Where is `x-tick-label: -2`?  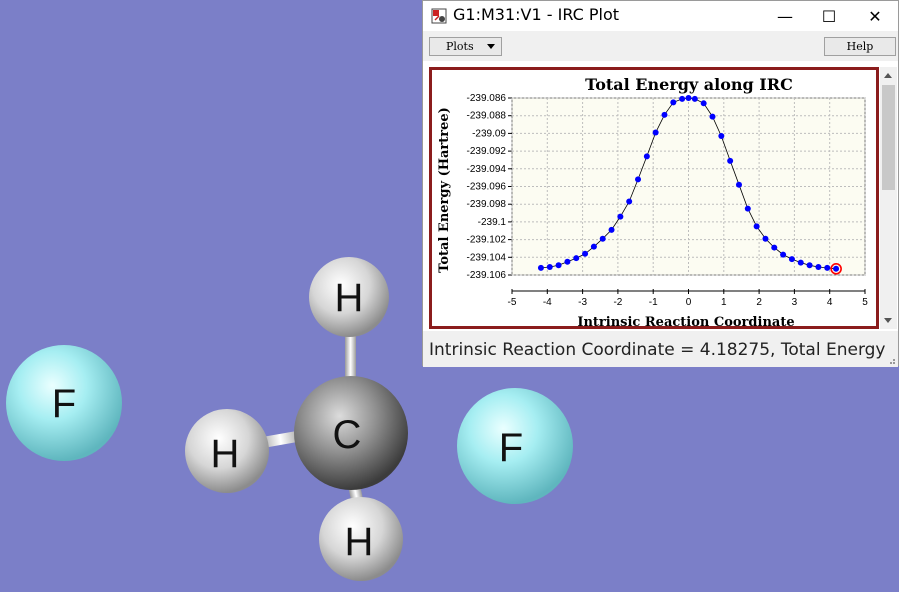 x-tick-label: -2 is located at coordinates (617, 302).